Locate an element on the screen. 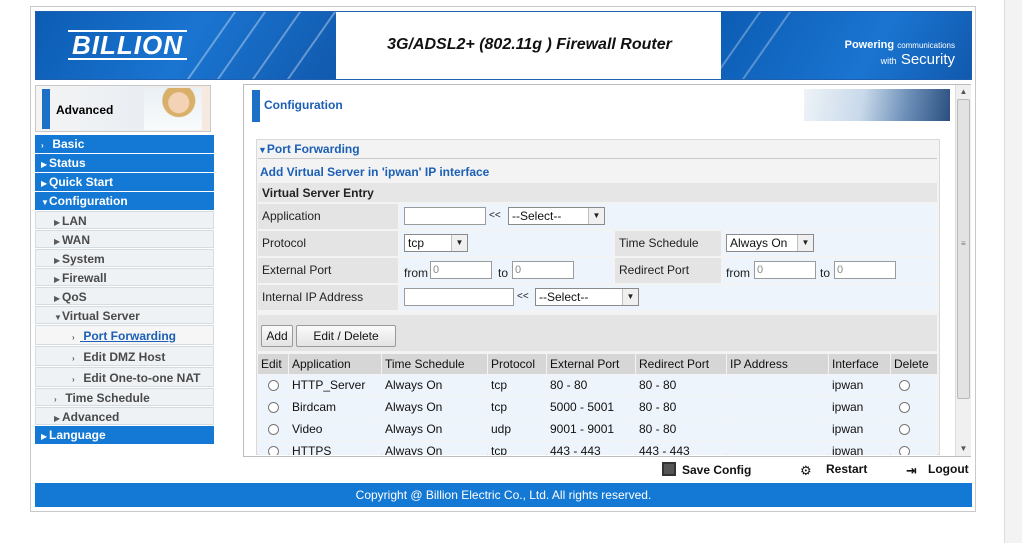  section-divider is located at coordinates (597, 158).